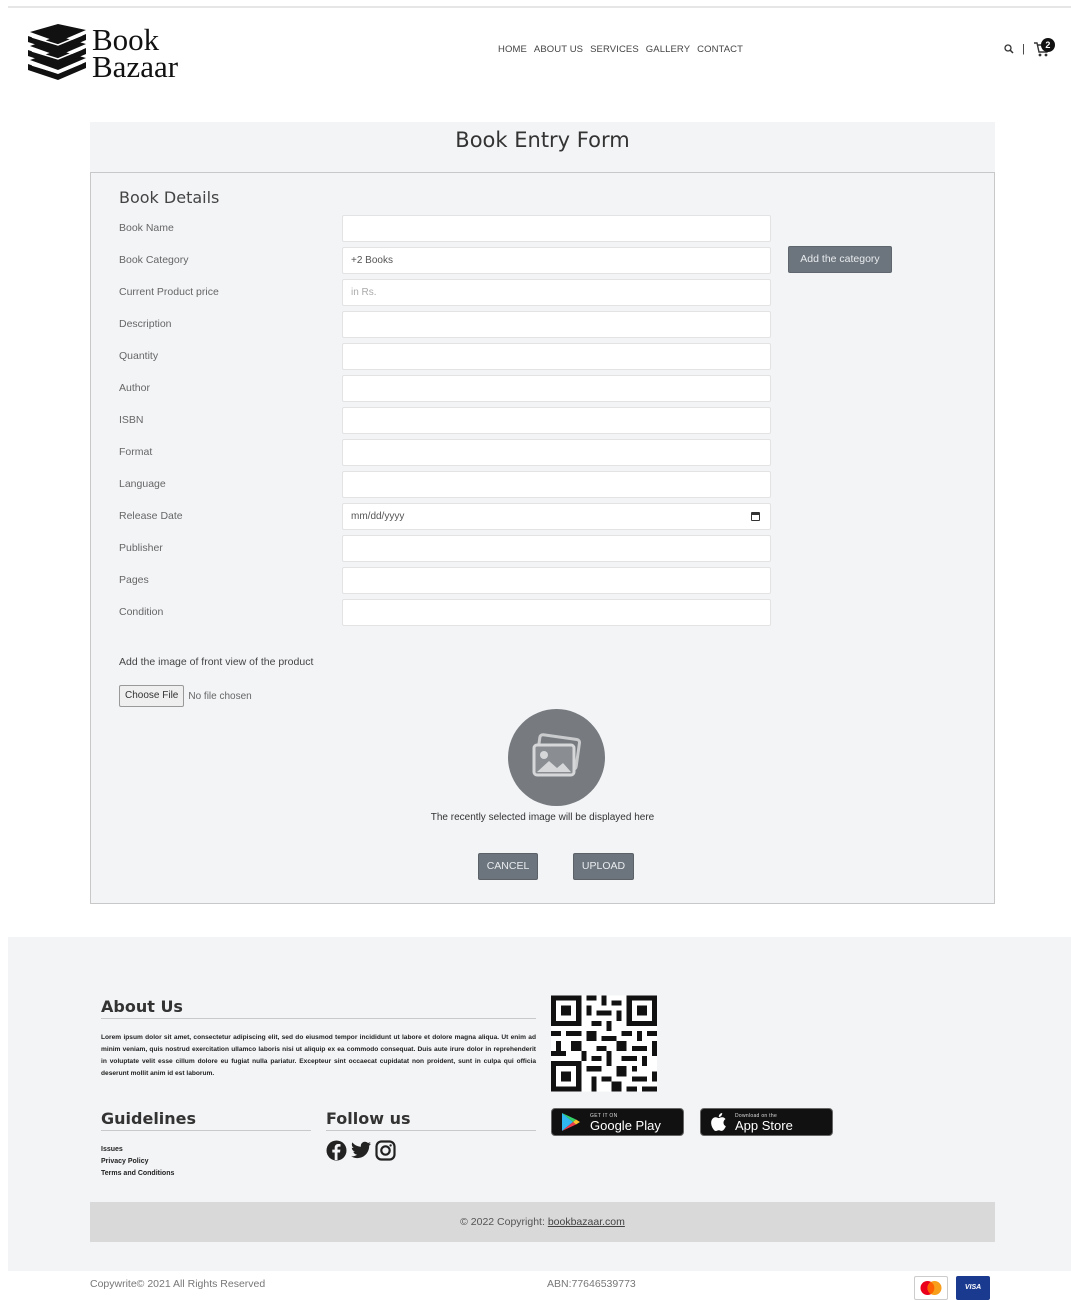  What do you see at coordinates (139, 356) in the screenshot?
I see `field-label: Quantity` at bounding box center [139, 356].